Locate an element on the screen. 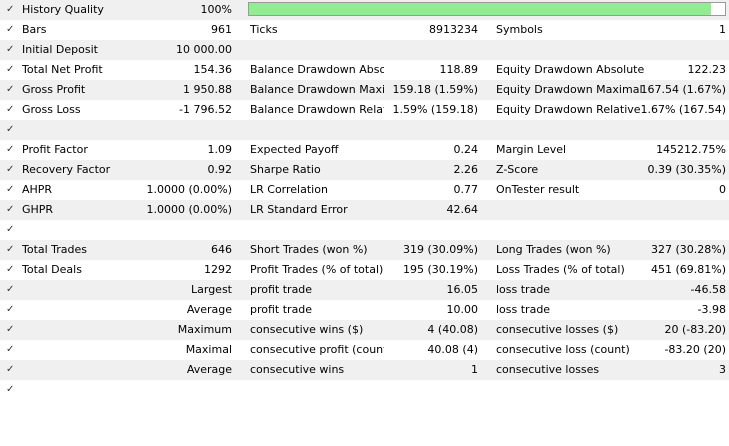 The height and width of the screenshot is (446, 729). row-bars: ✓ Bars 961 Ticks 8913234 Symbols 1 is located at coordinates (364, 30).